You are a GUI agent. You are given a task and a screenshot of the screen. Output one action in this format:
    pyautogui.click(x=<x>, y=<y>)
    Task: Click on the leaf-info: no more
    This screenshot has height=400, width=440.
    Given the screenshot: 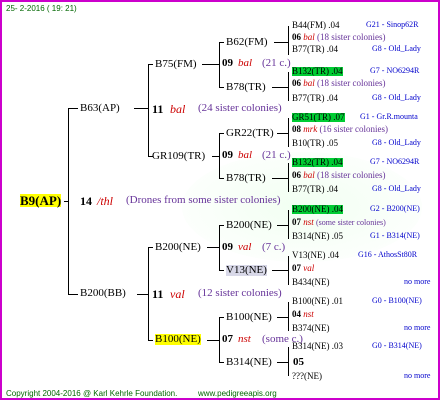 What is the action you would take?
    pyautogui.click(x=417, y=327)
    